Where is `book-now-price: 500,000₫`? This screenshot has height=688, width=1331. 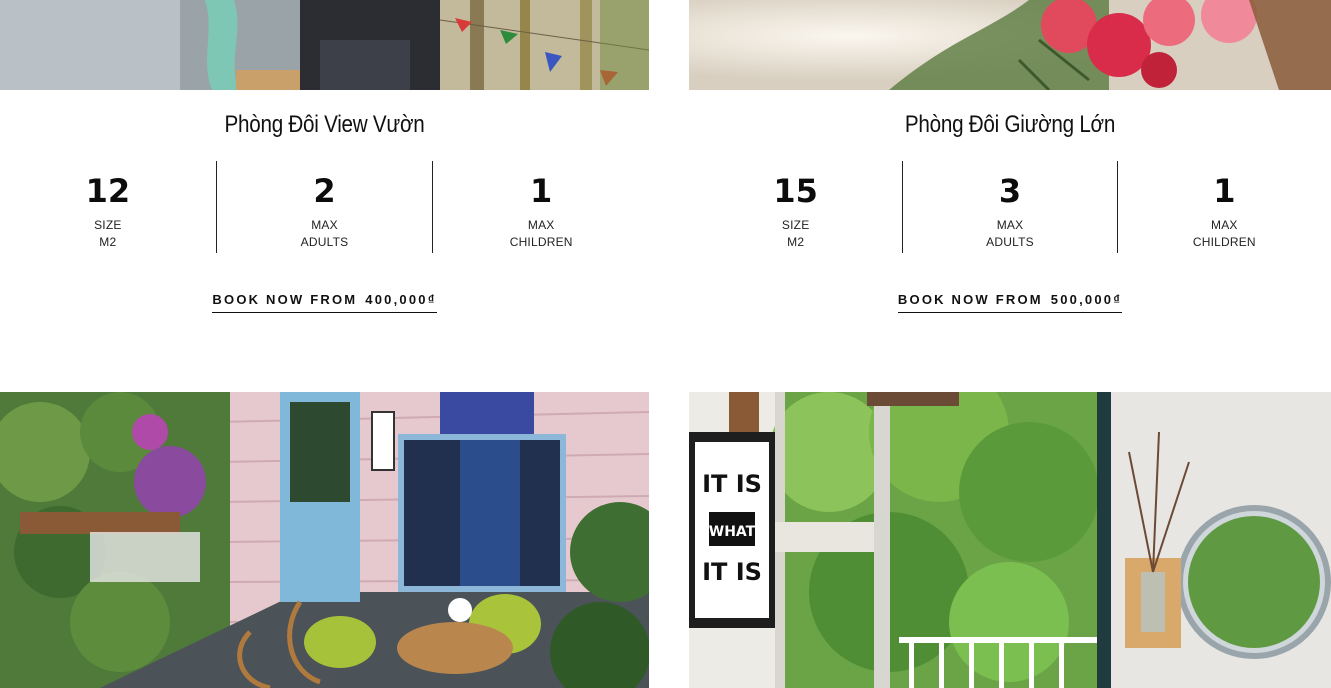
book-now-price: 500,000₫ is located at coordinates (1086, 299).